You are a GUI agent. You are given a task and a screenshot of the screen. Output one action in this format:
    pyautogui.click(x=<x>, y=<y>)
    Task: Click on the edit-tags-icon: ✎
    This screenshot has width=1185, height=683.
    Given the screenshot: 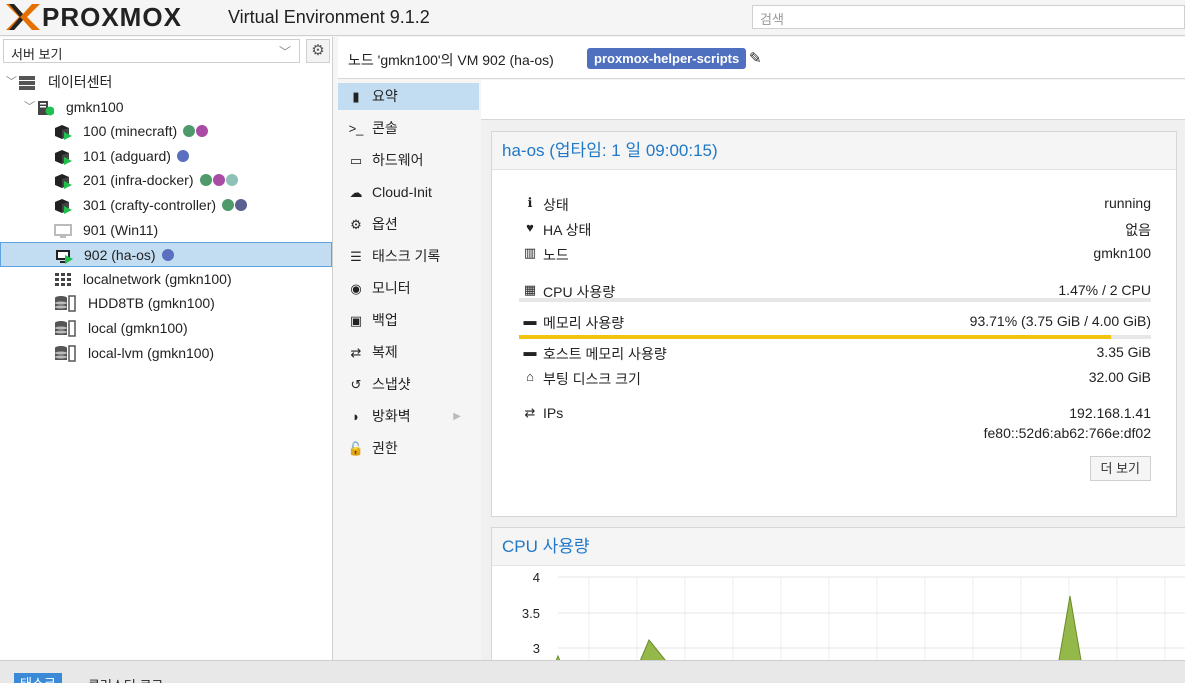 What is the action you would take?
    pyautogui.click(x=755, y=58)
    